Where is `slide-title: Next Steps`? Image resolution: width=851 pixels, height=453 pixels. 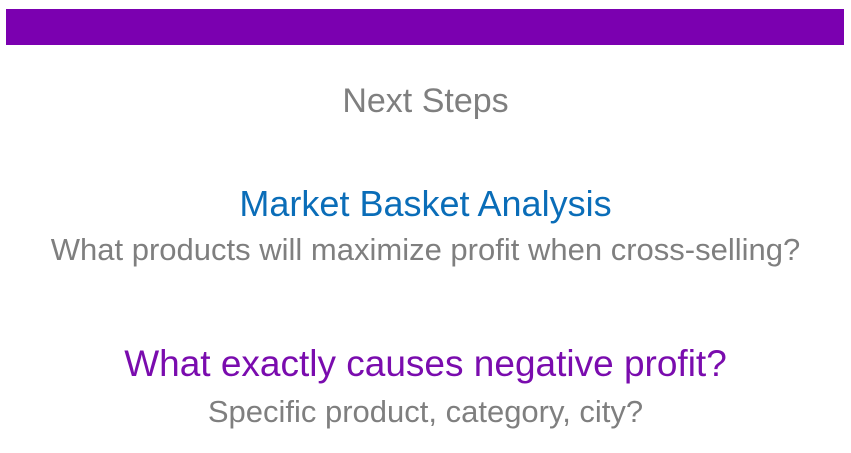 slide-title: Next Steps is located at coordinates (425, 101).